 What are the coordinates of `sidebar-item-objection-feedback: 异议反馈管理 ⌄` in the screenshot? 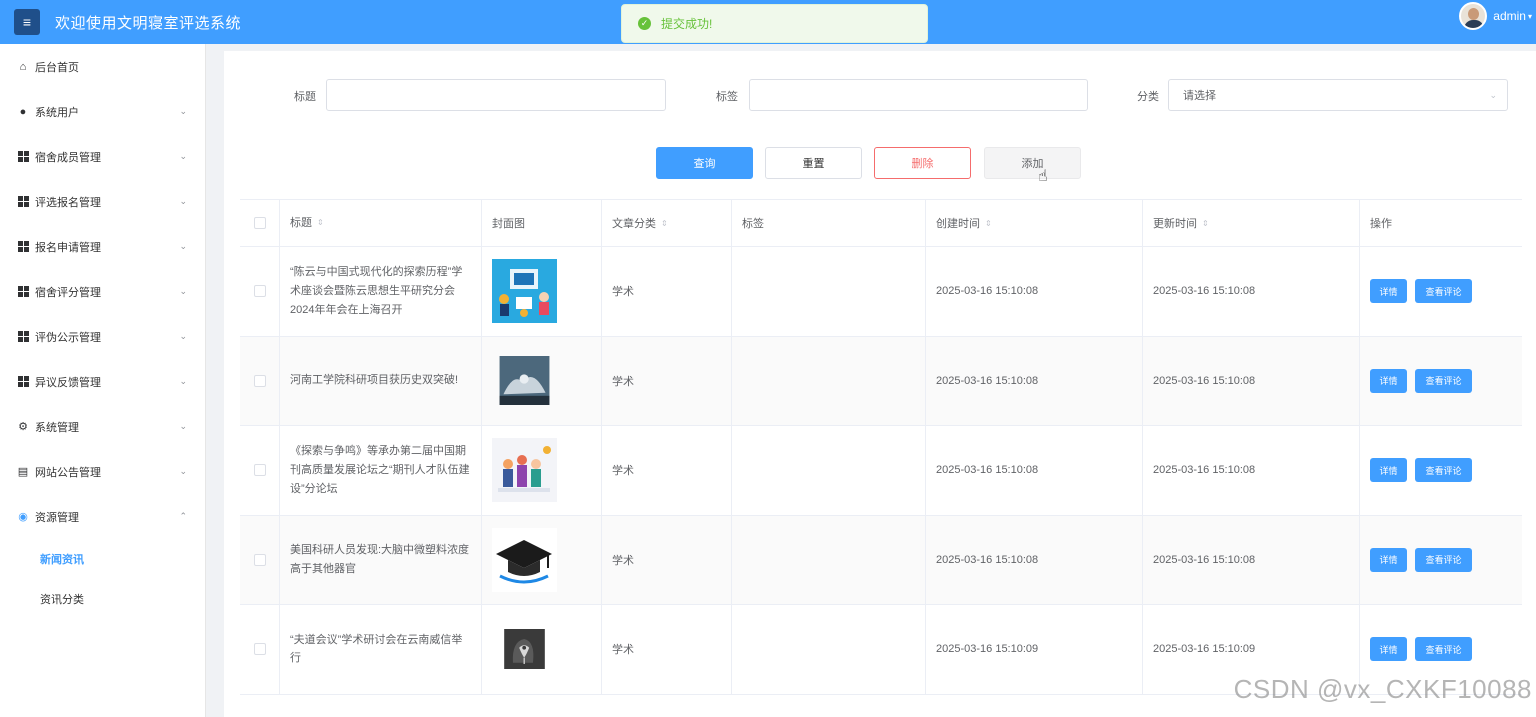 It's located at (102, 381).